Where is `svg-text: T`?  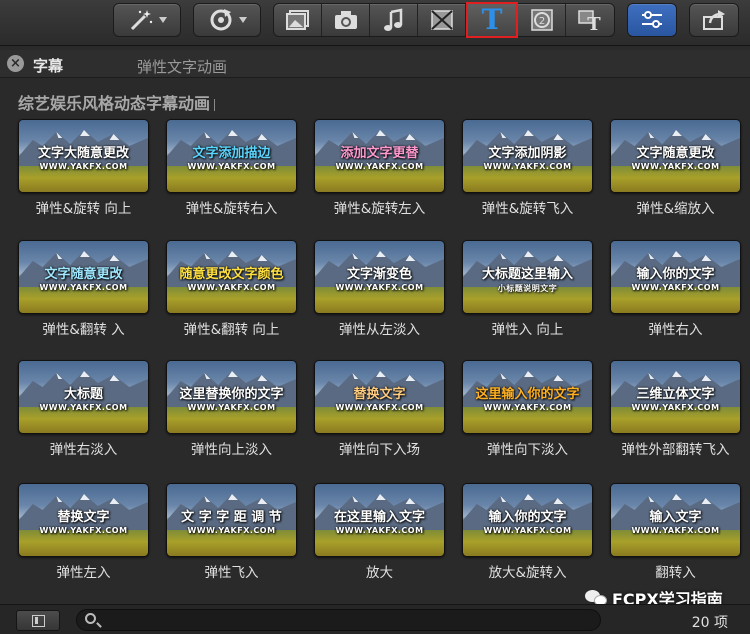
svg-text: T is located at coordinates (594, 23).